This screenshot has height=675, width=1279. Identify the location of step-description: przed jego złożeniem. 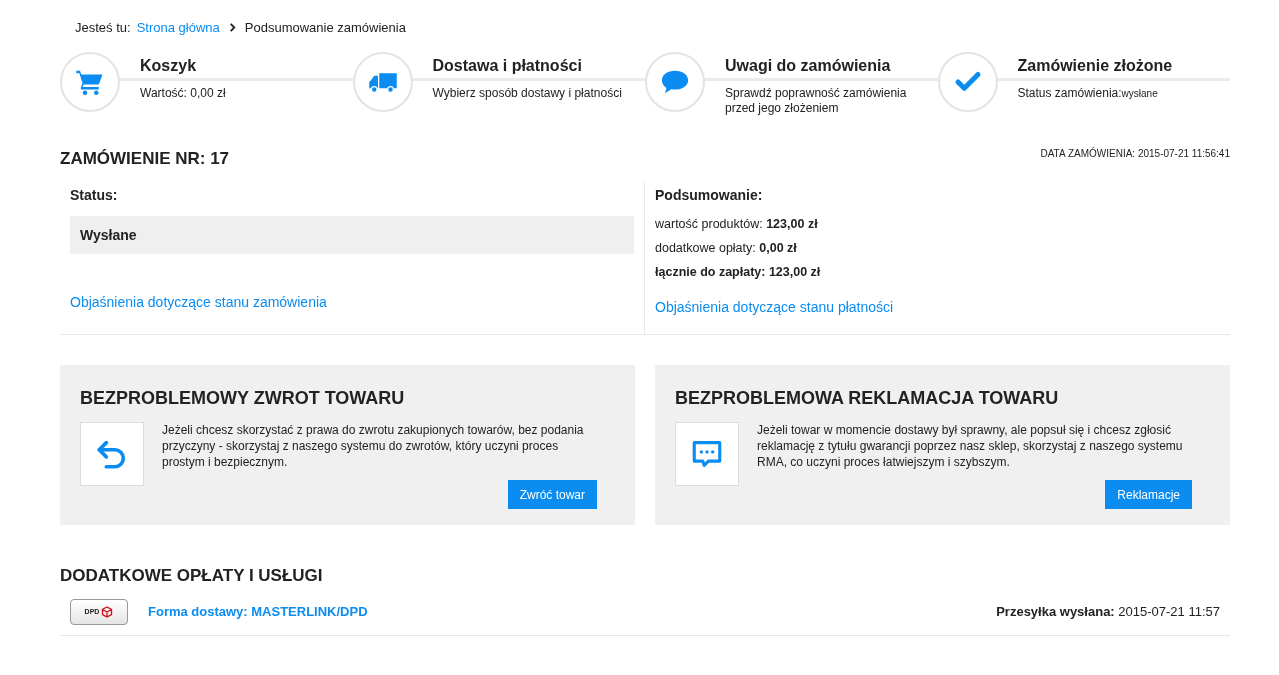
(782, 107).